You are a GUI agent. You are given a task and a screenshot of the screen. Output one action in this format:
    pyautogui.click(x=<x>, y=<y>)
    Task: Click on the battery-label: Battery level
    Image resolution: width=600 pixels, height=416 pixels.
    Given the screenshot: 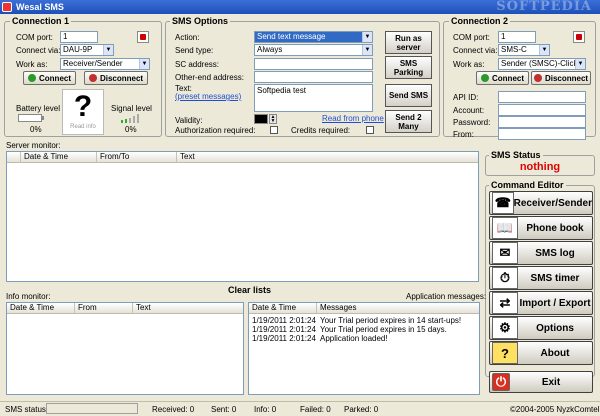 What is the action you would take?
    pyautogui.click(x=38, y=108)
    